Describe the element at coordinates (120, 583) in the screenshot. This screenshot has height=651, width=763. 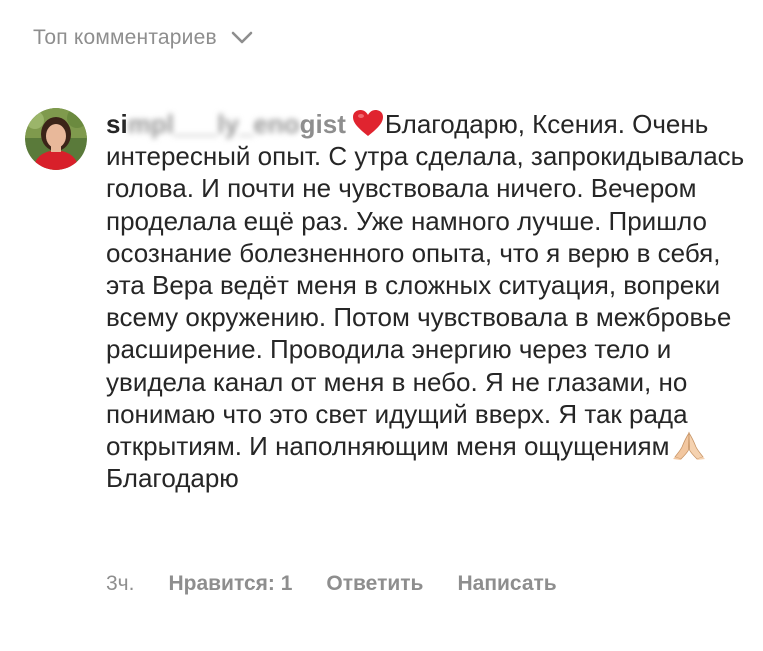
I see `timestamp: 3ч.` at that location.